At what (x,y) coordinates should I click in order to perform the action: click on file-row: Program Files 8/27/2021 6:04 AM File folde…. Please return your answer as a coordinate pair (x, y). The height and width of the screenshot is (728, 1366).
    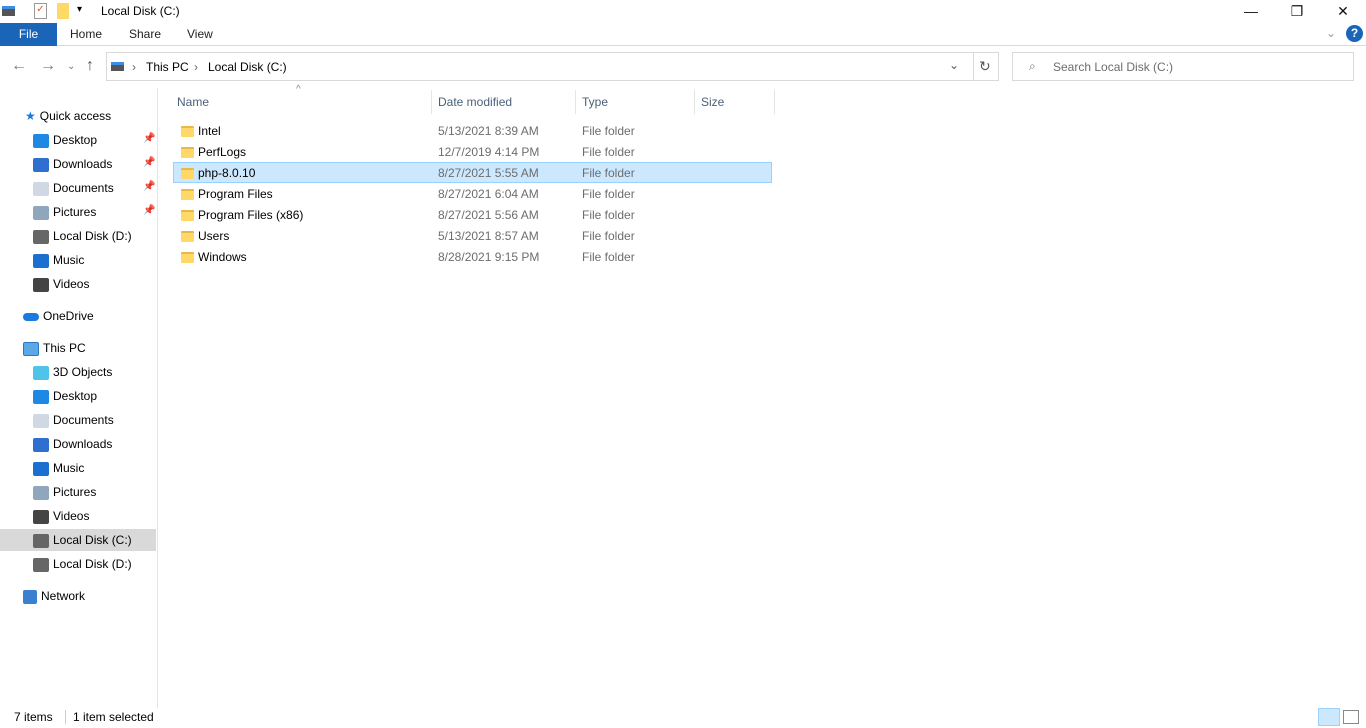
    Looking at the image, I should click on (472, 193).